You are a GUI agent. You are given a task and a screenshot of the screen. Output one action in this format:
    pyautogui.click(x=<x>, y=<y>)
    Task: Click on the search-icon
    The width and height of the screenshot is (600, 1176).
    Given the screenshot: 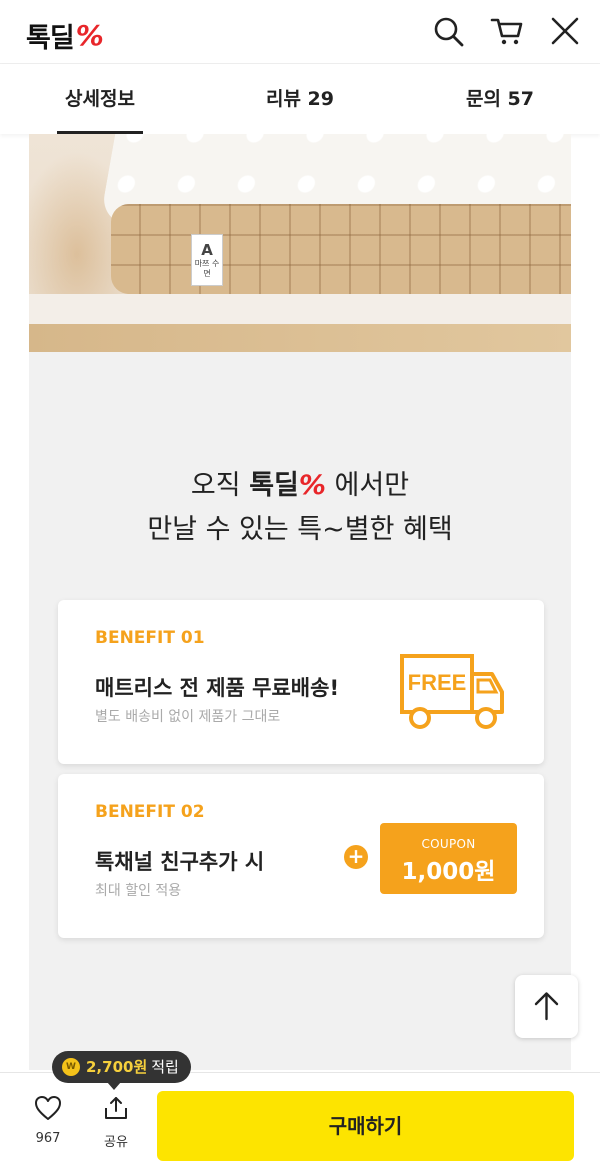 What is the action you would take?
    pyautogui.click(x=448, y=31)
    